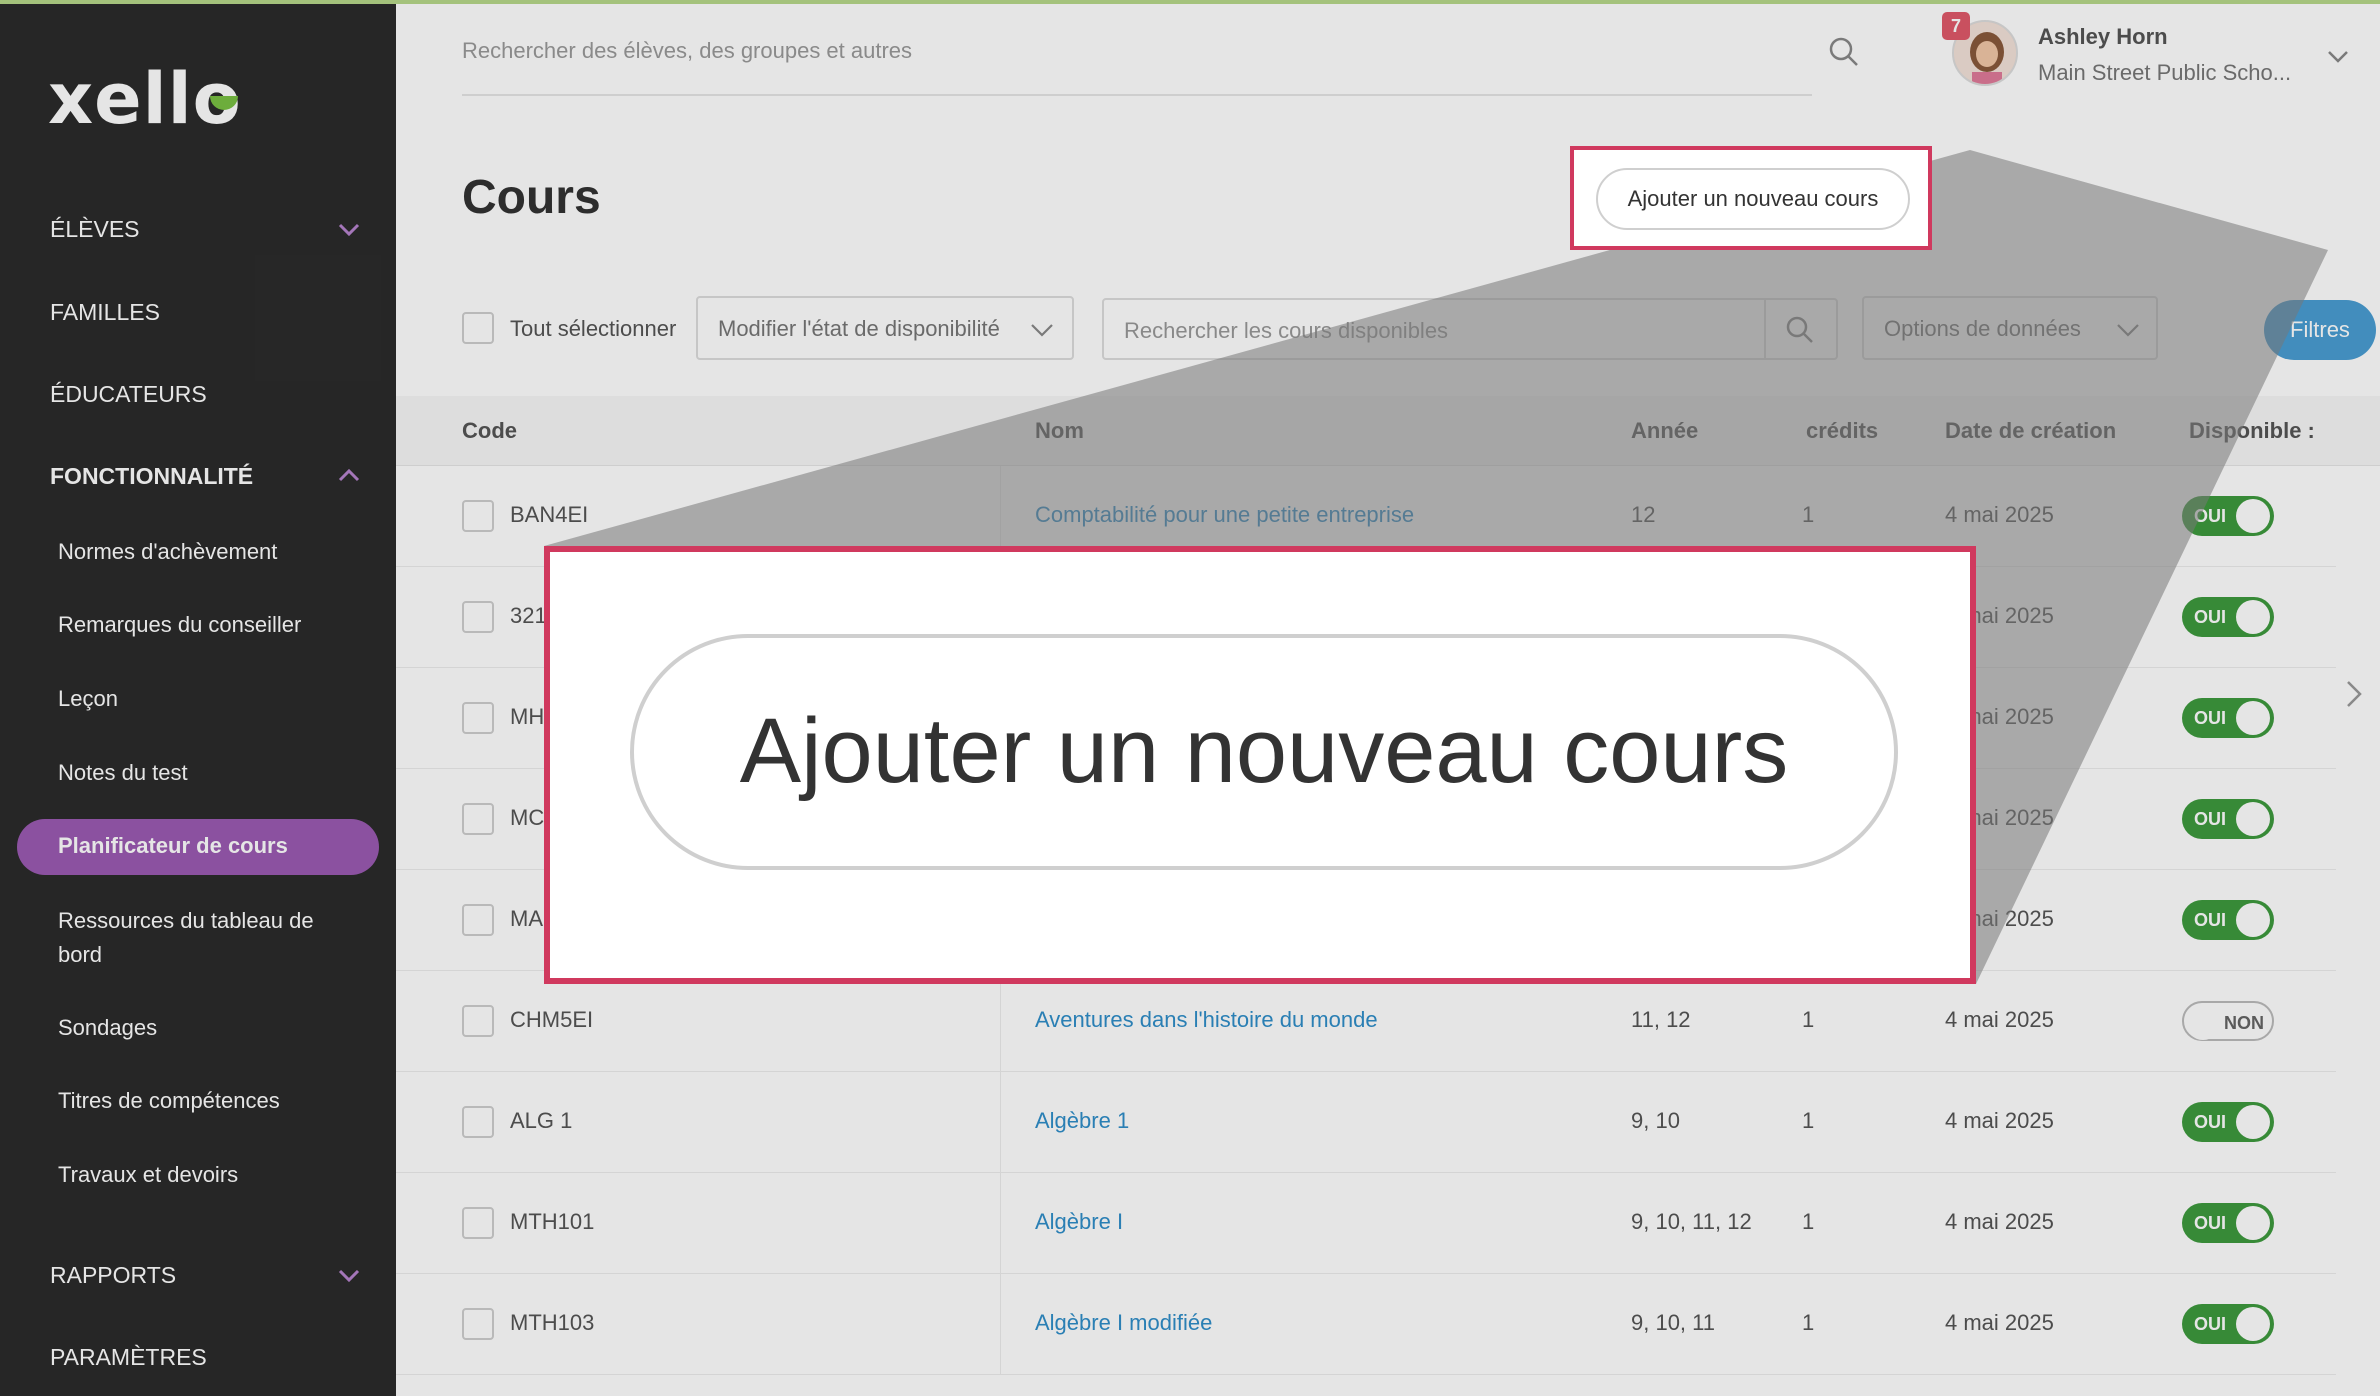  I want to click on header-code: Code, so click(489, 431).